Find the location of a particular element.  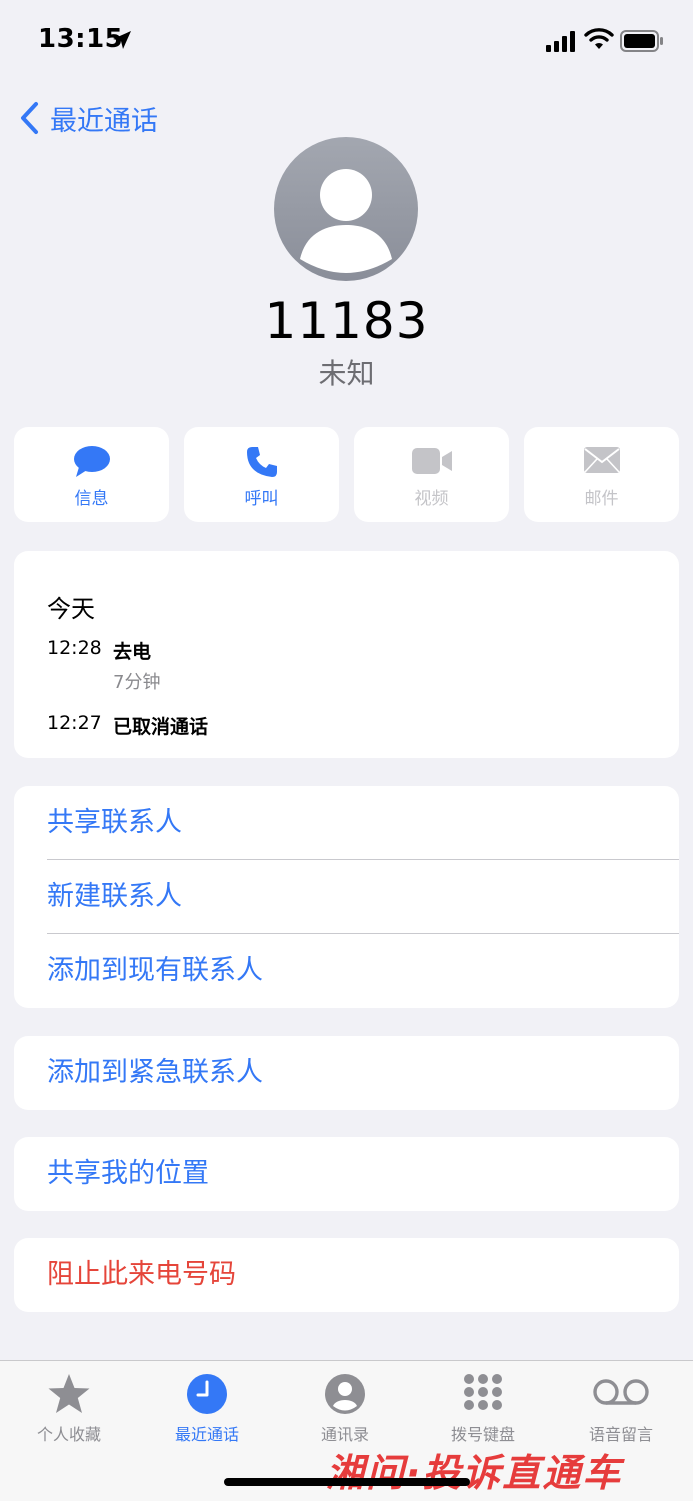

add-emergency-contact-row: 添加到紧急联系人 is located at coordinates (346, 1073).